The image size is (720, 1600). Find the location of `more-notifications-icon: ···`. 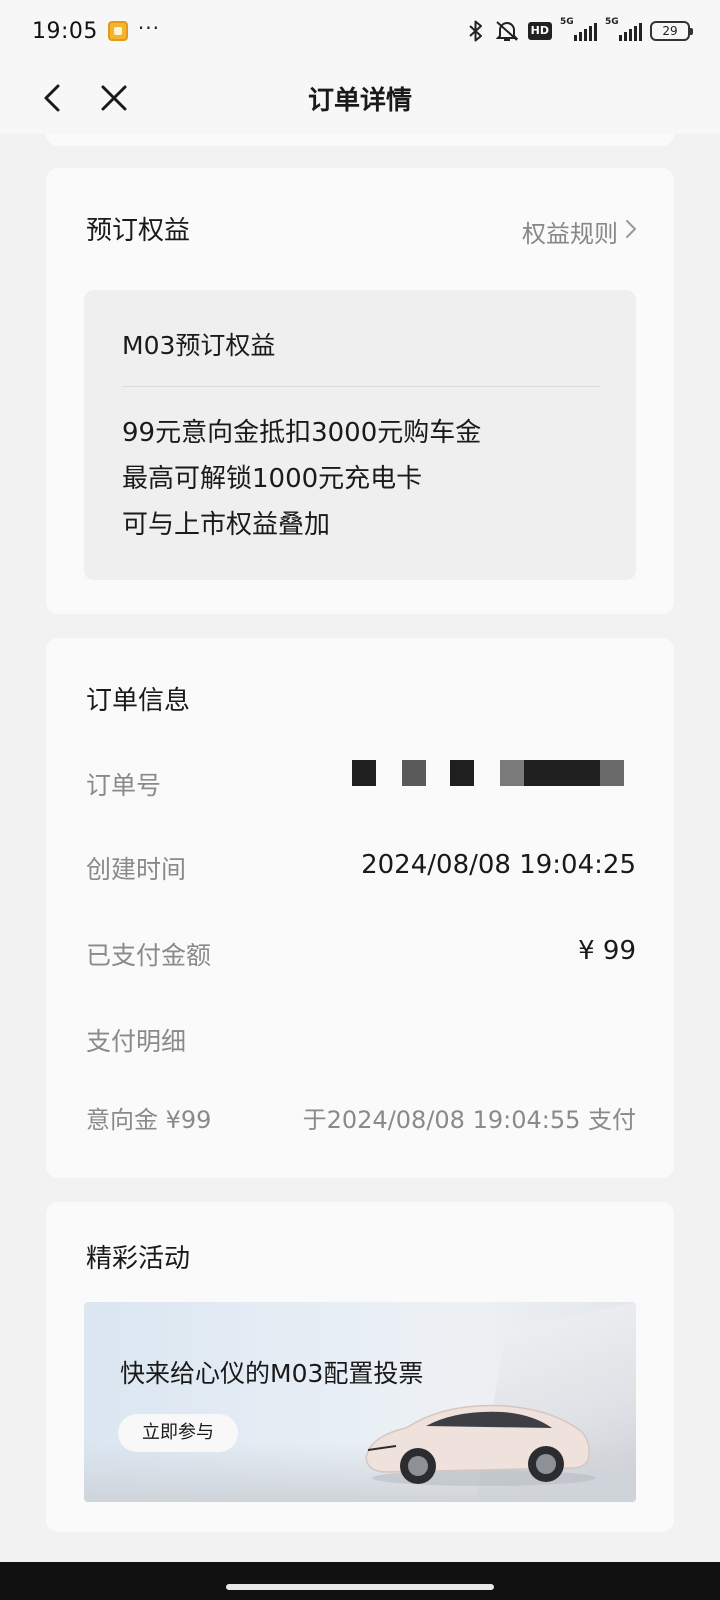

more-notifications-icon: ··· is located at coordinates (148, 28).